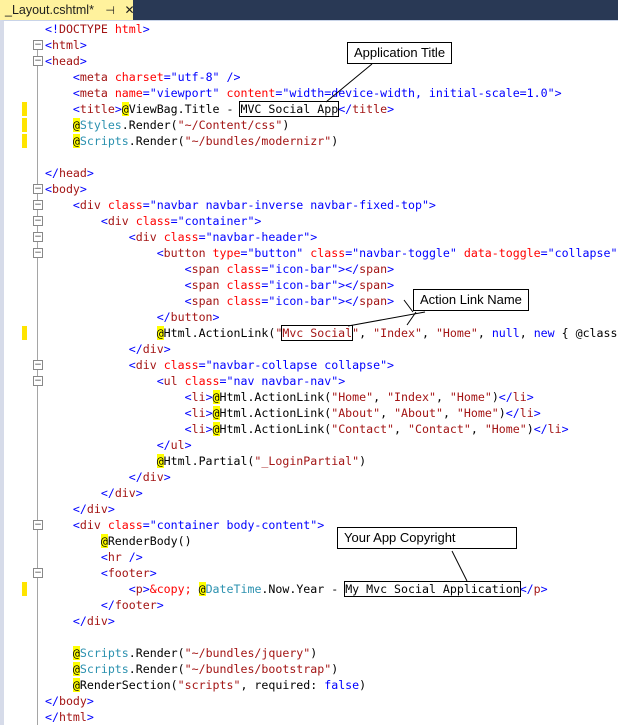 The width and height of the screenshot is (618, 725). What do you see at coordinates (386, 319) in the screenshot?
I see `arrow-action-link-a` at bounding box center [386, 319].